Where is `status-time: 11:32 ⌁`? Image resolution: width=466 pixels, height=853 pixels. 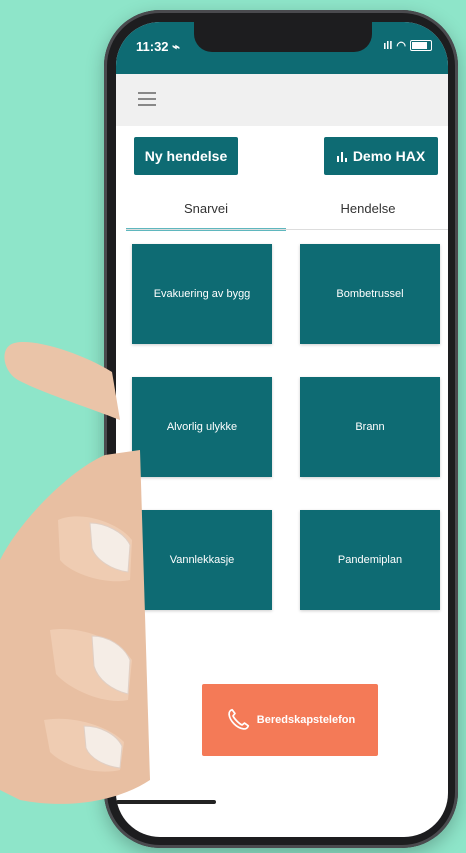
status-time: 11:32 ⌁ is located at coordinates (158, 46).